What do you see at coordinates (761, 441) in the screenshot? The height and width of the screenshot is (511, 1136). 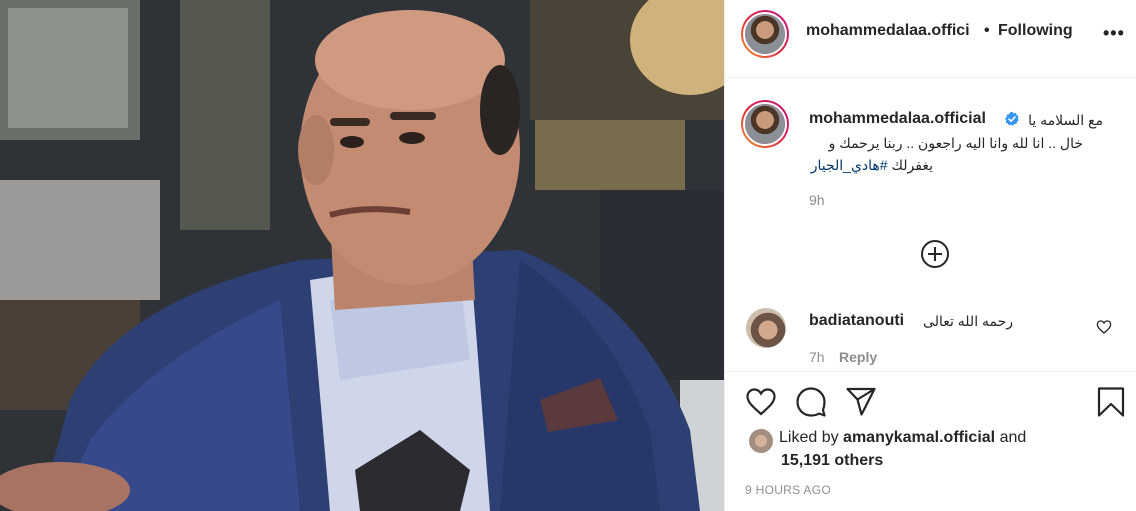 I see `liker-avatar` at bounding box center [761, 441].